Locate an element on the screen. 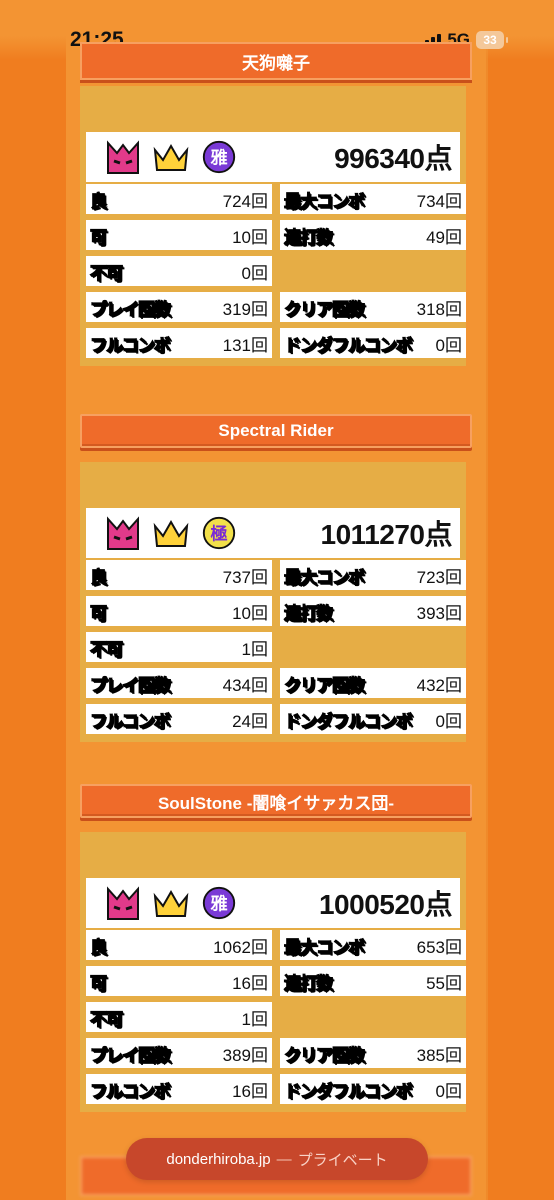  score-value: 1011270点 is located at coordinates (386, 534).